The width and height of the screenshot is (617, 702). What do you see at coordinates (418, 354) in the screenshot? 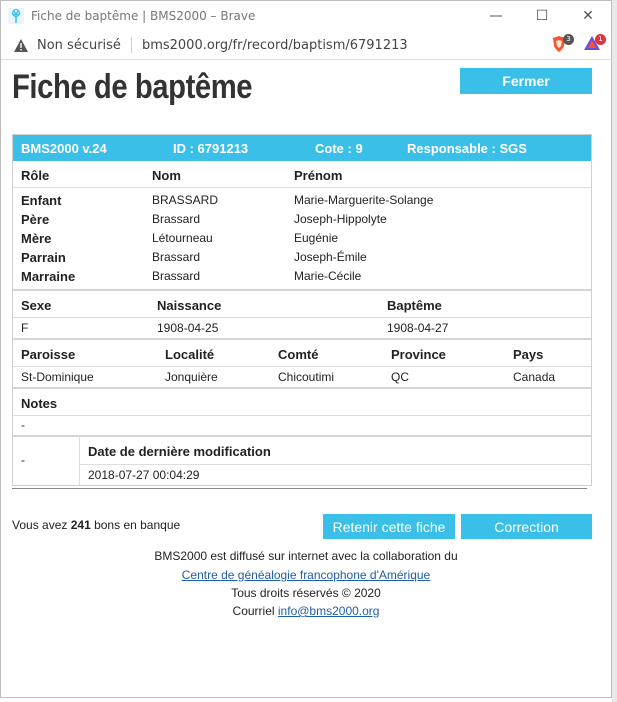
I see `col-province: Province` at bounding box center [418, 354].